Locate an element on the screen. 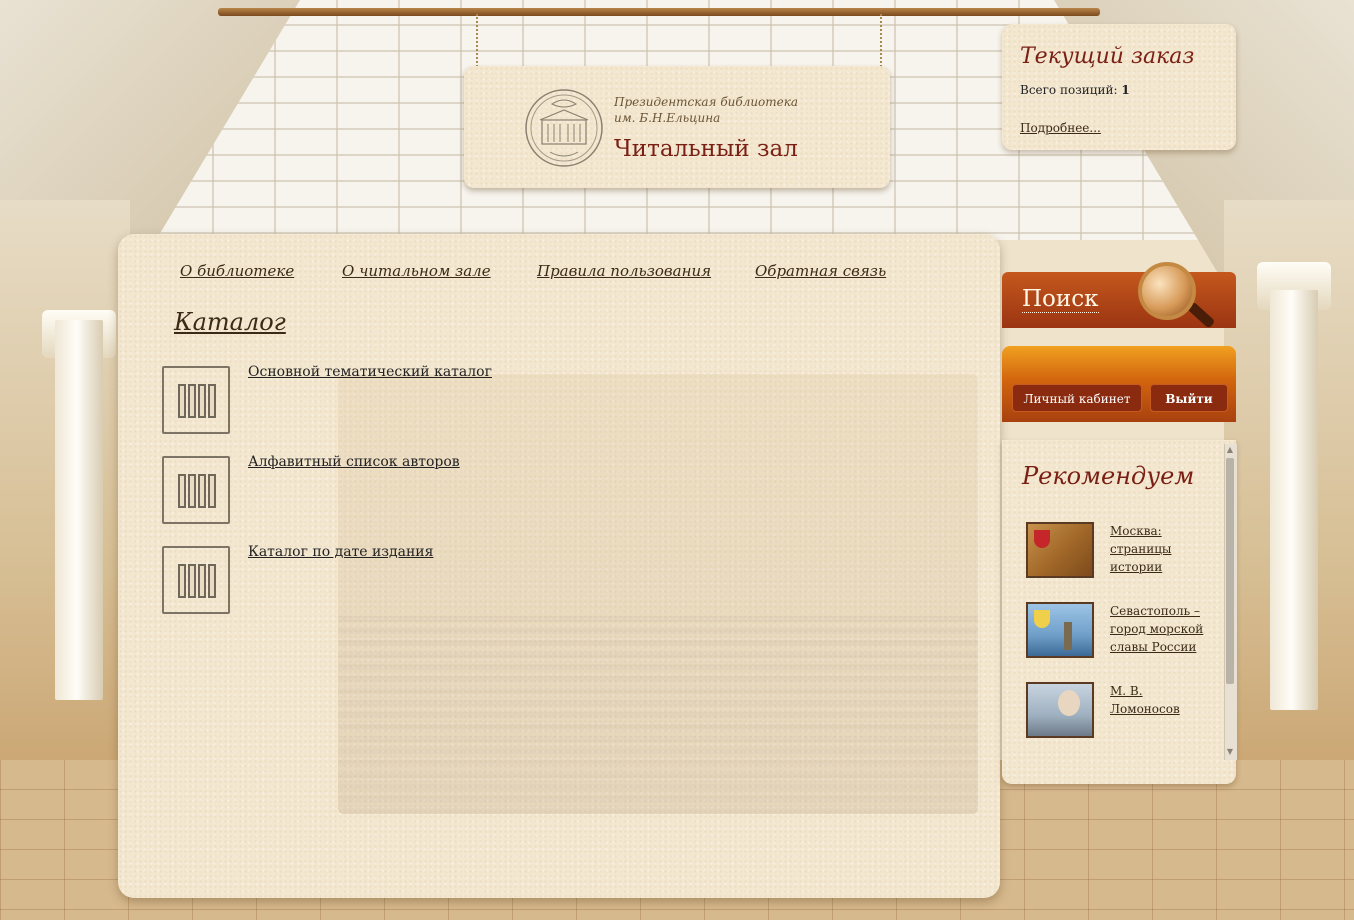 Image resolution: width=1354 pixels, height=920 pixels. personal-cabinet-button: Личный кабинет is located at coordinates (1077, 398).